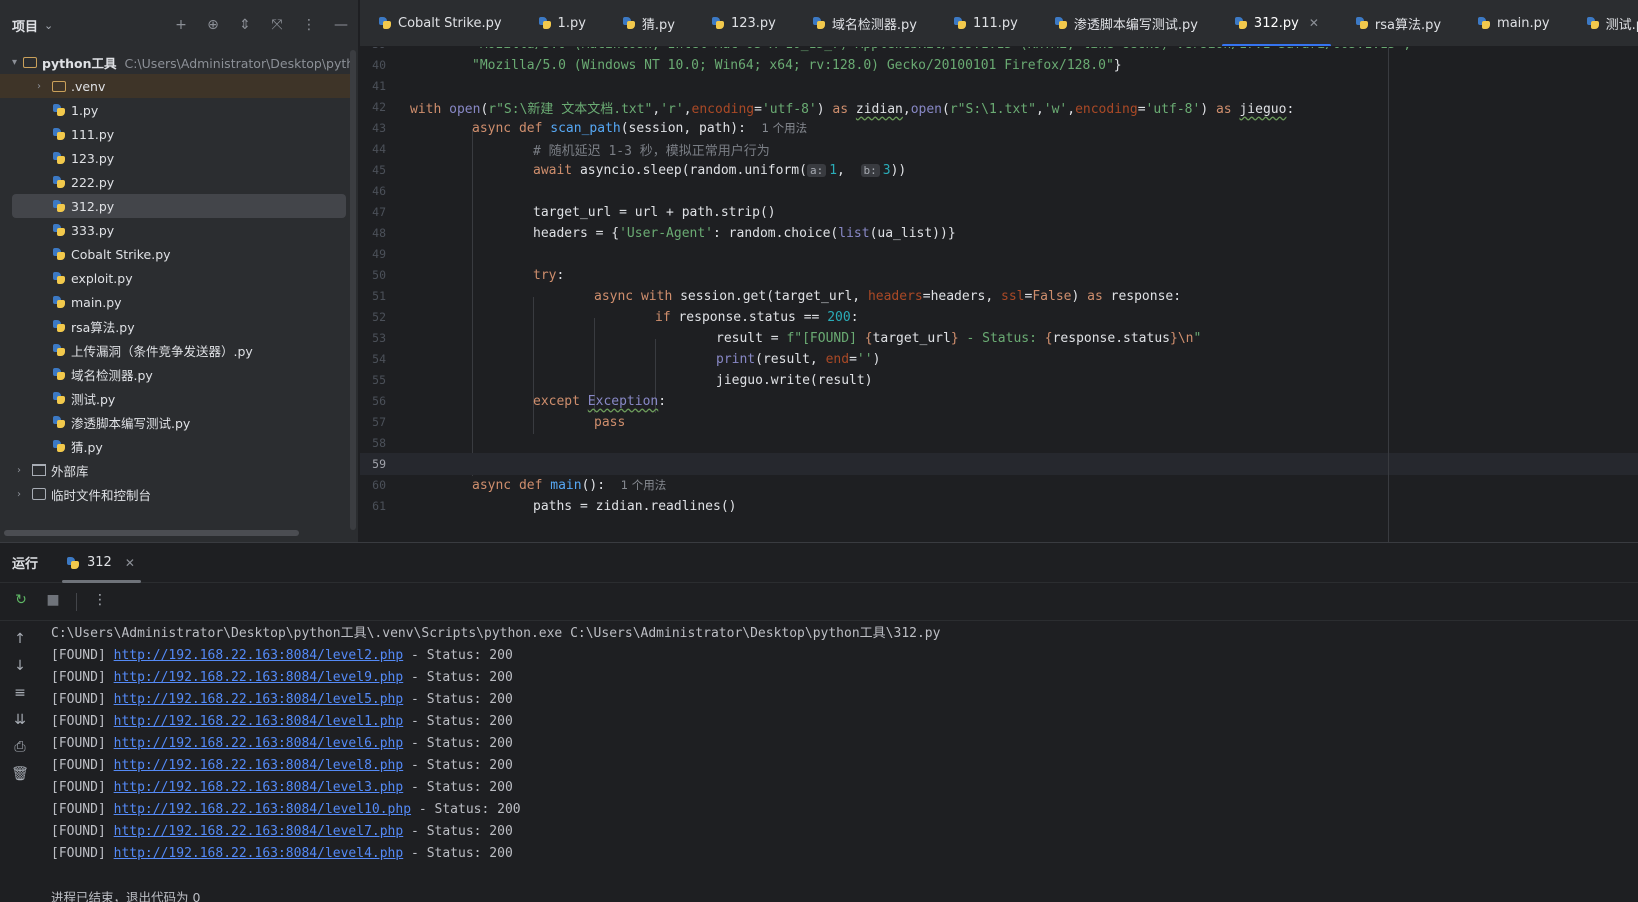 This screenshot has height=902, width=1638. What do you see at coordinates (373, 107) in the screenshot?
I see `line-number: 42` at bounding box center [373, 107].